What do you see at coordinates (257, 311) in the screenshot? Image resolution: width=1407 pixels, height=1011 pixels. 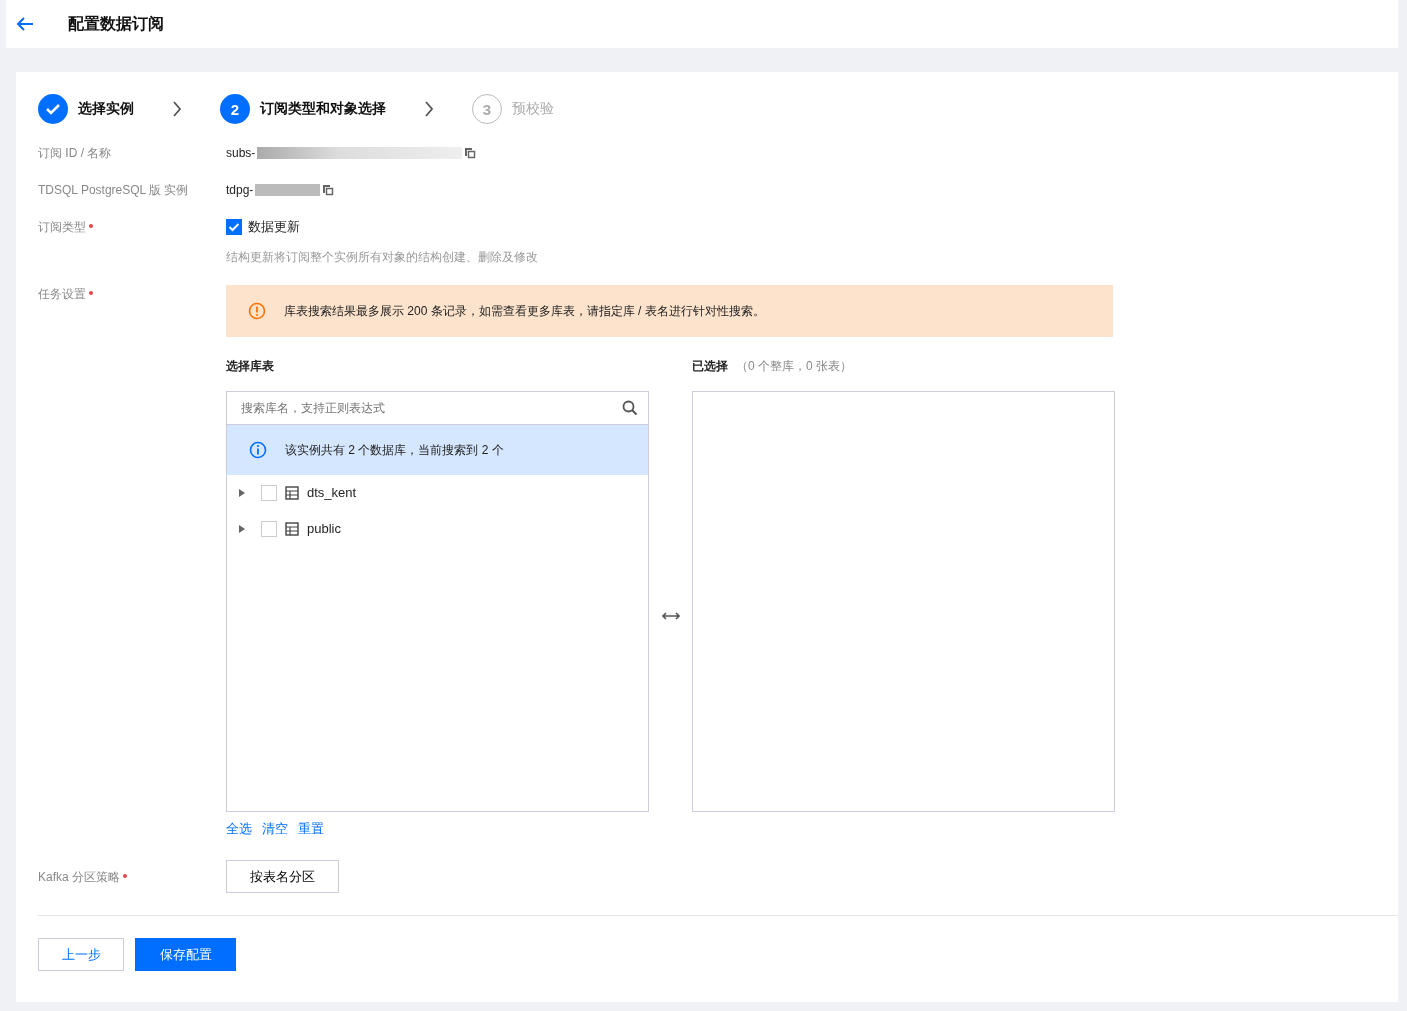 I see `warning-icon` at bounding box center [257, 311].